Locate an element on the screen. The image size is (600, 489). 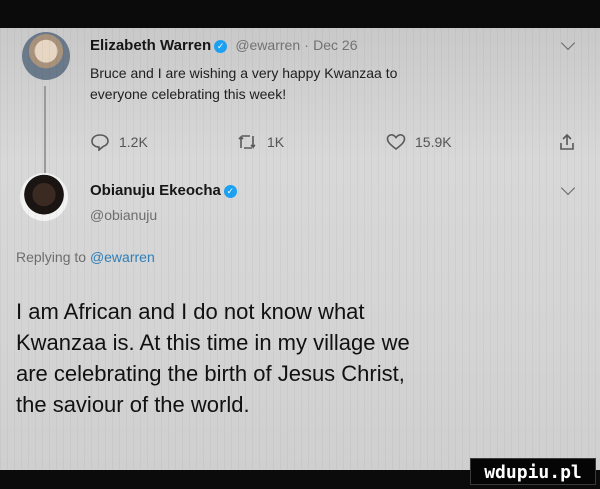
retweet-count: 1K is located at coordinates (276, 142).